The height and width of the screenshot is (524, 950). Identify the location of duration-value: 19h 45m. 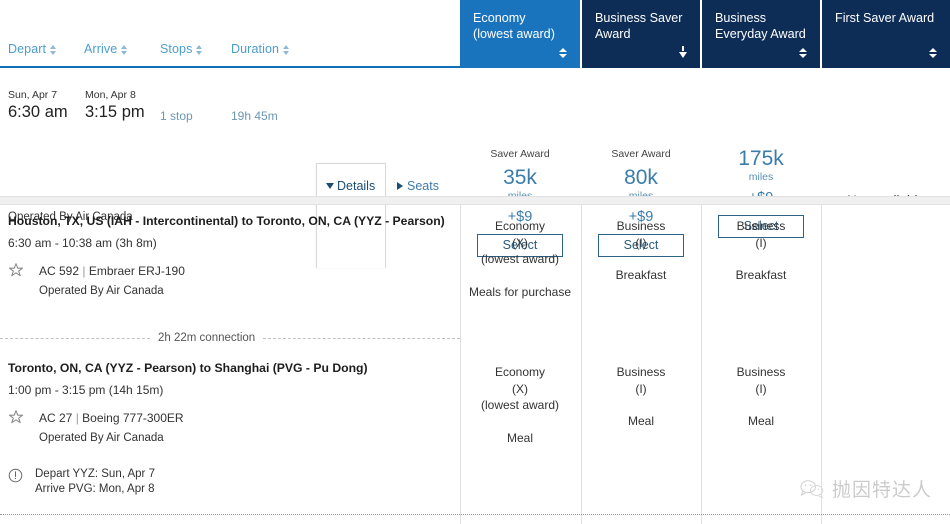
(254, 116).